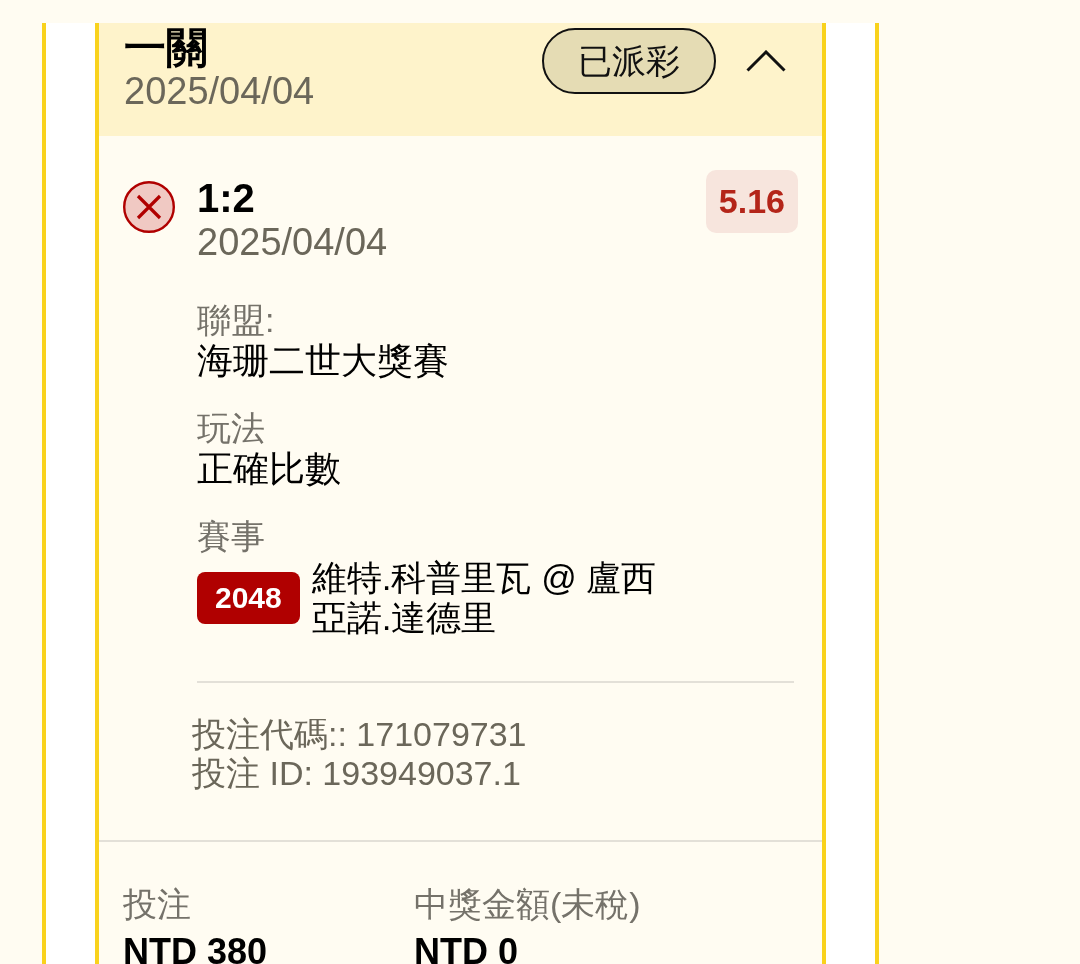  What do you see at coordinates (166, 48) in the screenshot?
I see `bet-type-title: 一關` at bounding box center [166, 48].